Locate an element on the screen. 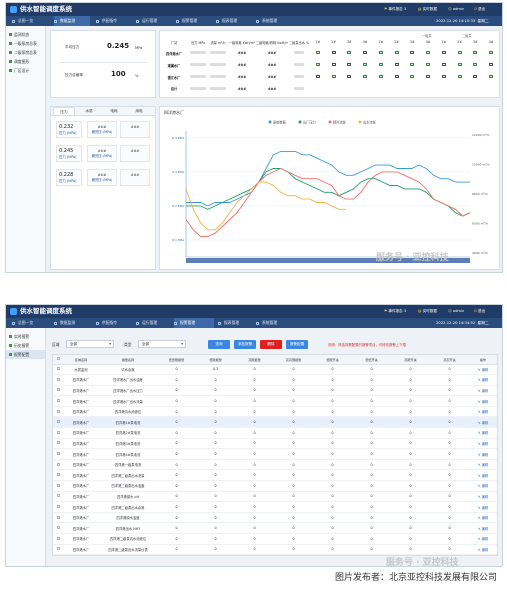 The image size is (507, 595). sidebar-item-secondary-pump: 二级泵房总表 is located at coordinates (25, 52).